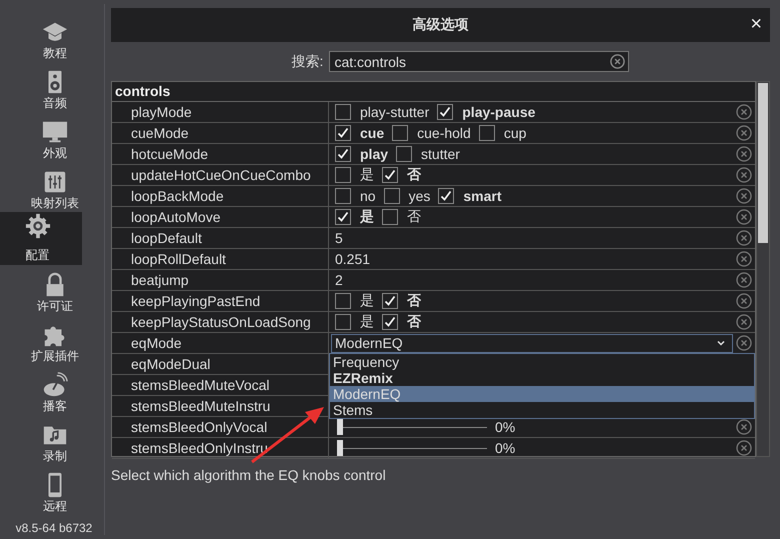  What do you see at coordinates (220, 175) in the screenshot?
I see `setting-name: updateHotCueOnCueCombo` at bounding box center [220, 175].